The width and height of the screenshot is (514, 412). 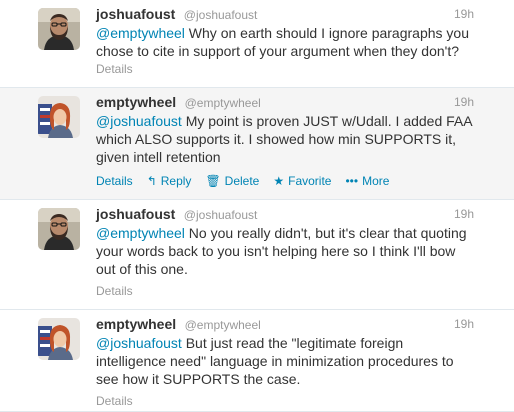 I want to click on delete-label: Delete, so click(x=242, y=181).